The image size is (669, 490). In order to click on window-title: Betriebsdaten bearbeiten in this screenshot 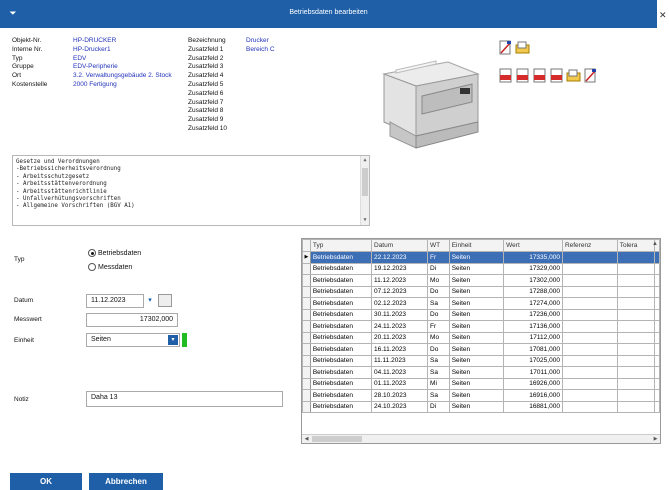, I will do `click(328, 12)`.